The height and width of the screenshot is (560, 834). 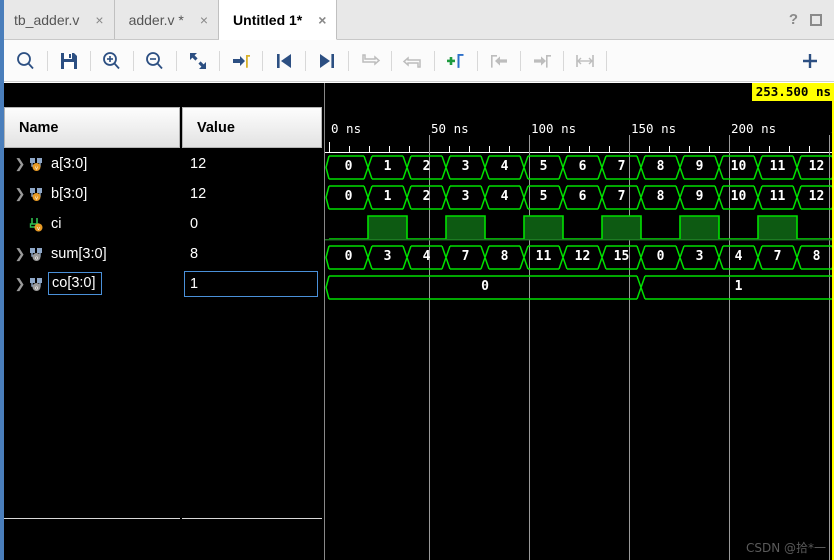 I want to click on redo-zoom-icon, so click(x=413, y=61).